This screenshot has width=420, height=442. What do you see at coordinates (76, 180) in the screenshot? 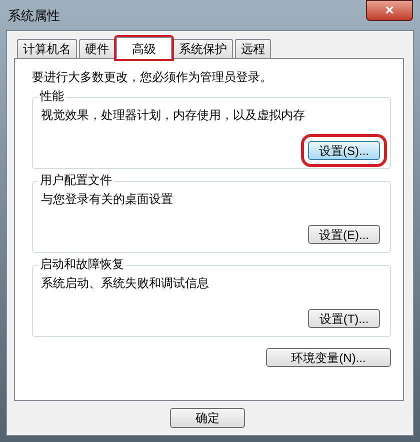
I see `group-title: 用户配置文件` at bounding box center [76, 180].